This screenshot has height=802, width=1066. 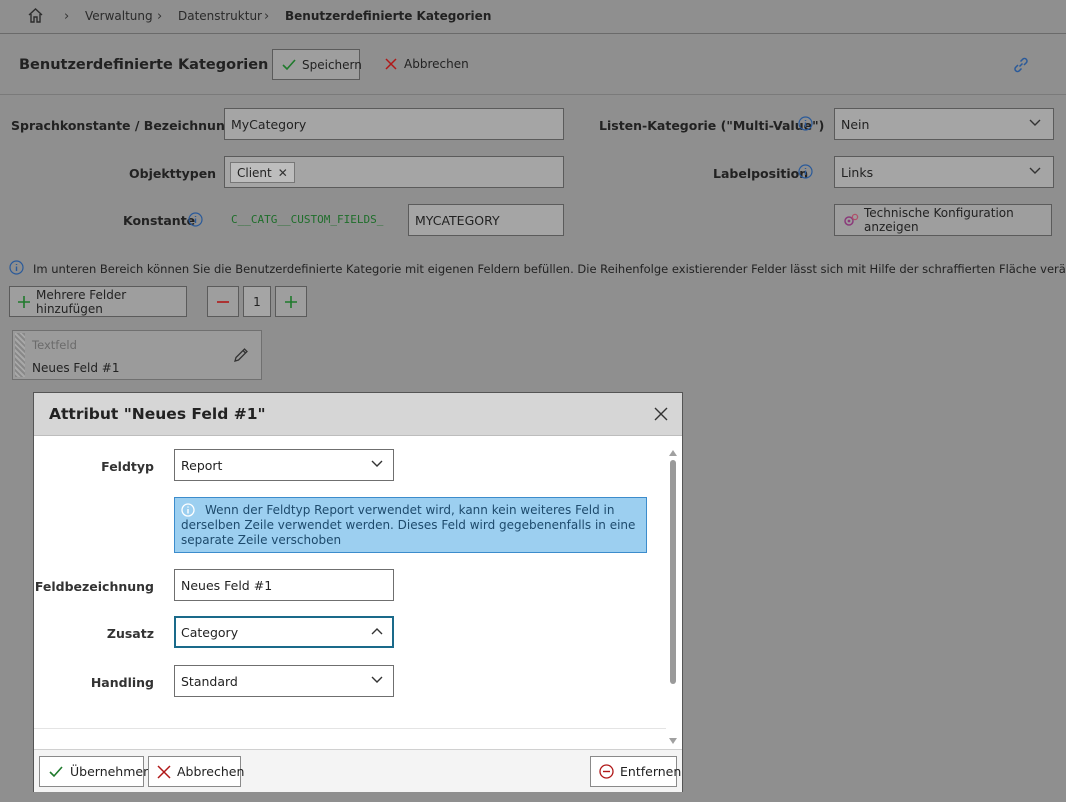 What do you see at coordinates (211, 771) in the screenshot?
I see `dialog-cancel-label: Abbrechen` at bounding box center [211, 771].